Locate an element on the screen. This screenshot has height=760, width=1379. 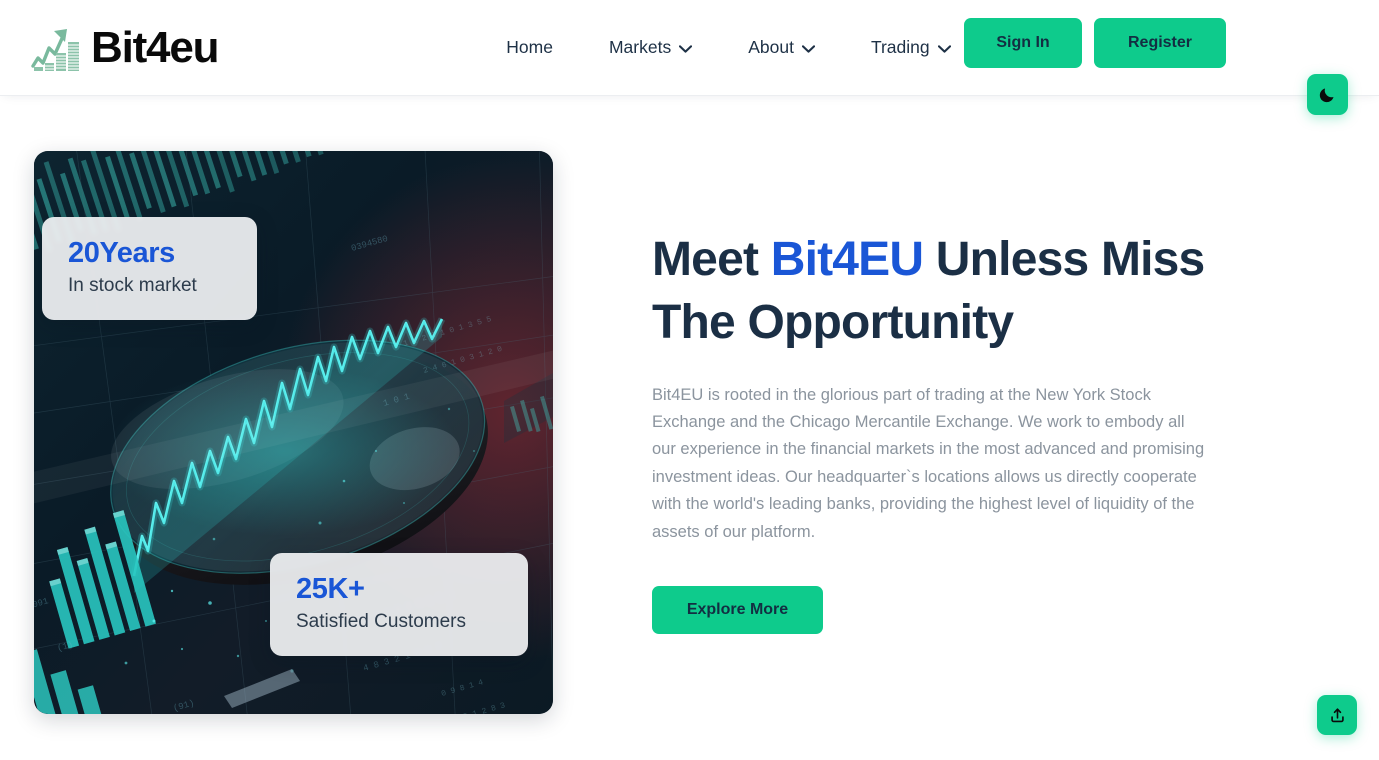
nav-label: Home is located at coordinates (529, 47).